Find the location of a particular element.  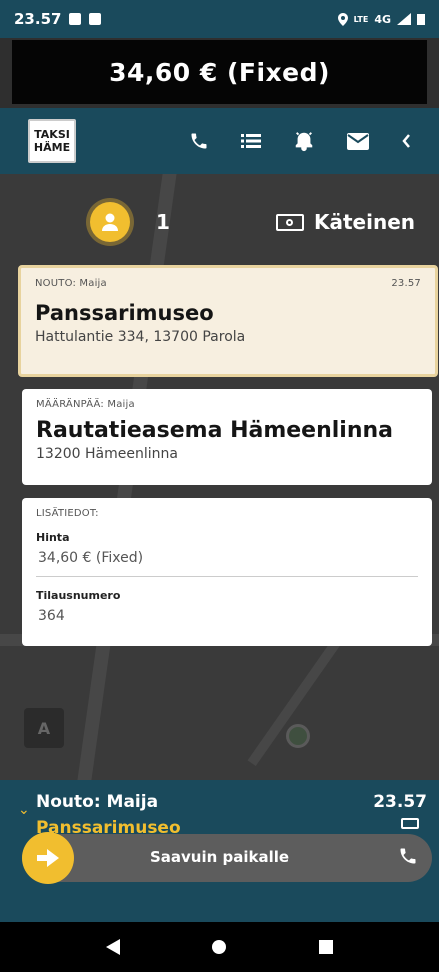

pickup-address: Hattulantie 334, 13700 Parola is located at coordinates (140, 337).